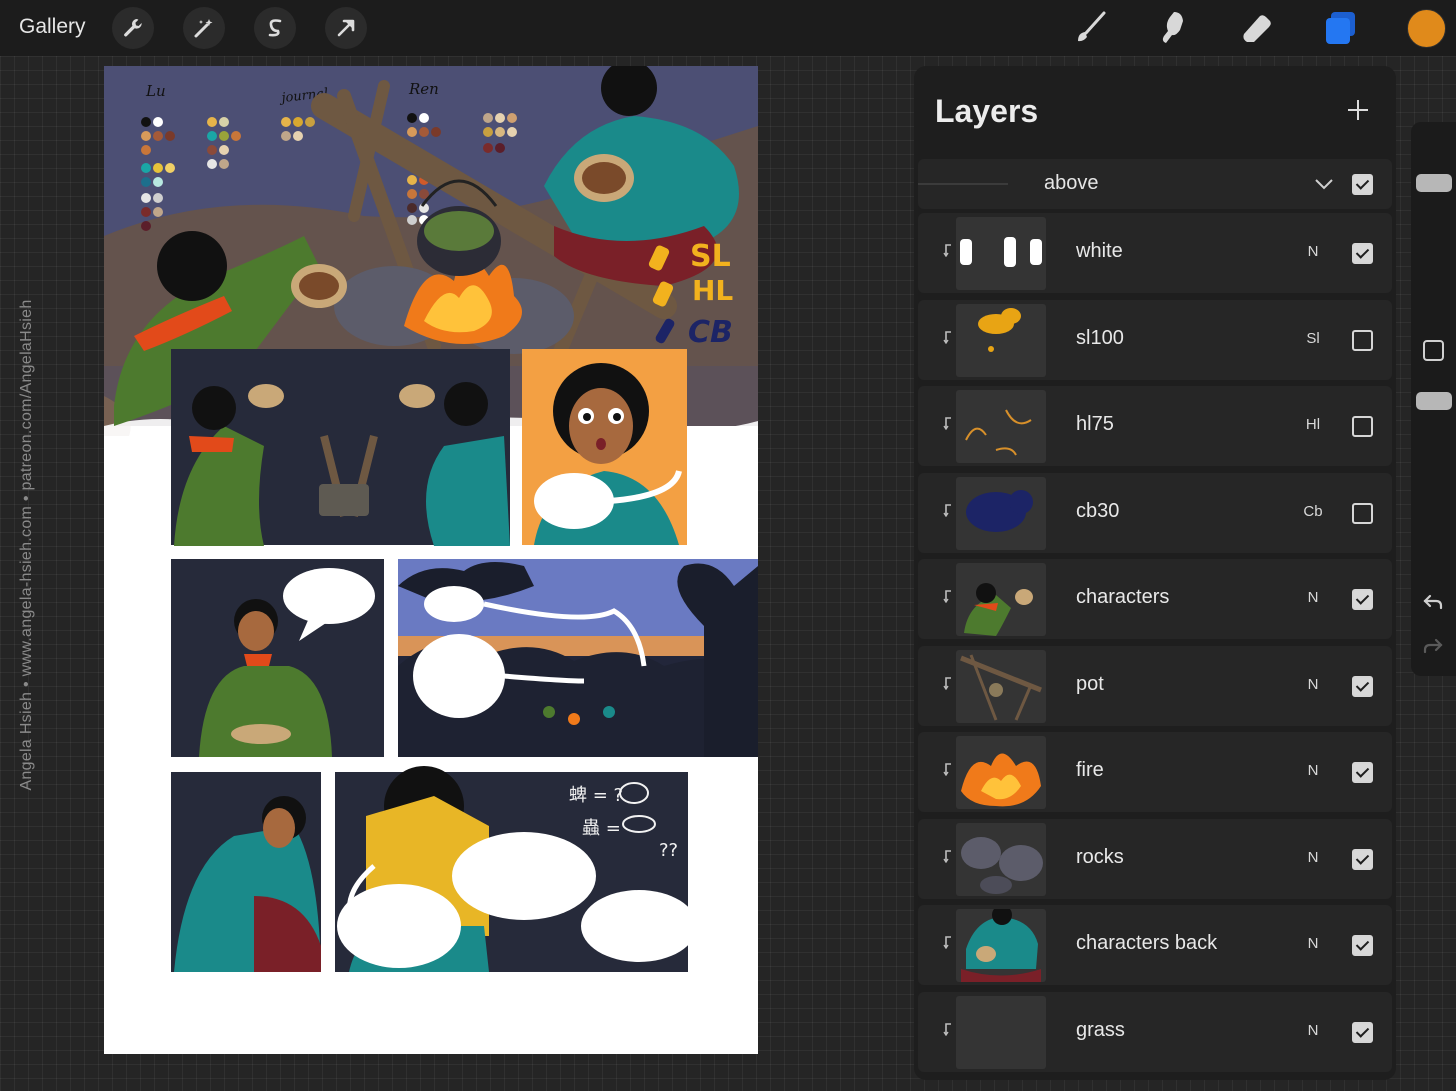 The image size is (1456, 1091). What do you see at coordinates (1090, 683) in the screenshot?
I see `layer-name: pot` at bounding box center [1090, 683].